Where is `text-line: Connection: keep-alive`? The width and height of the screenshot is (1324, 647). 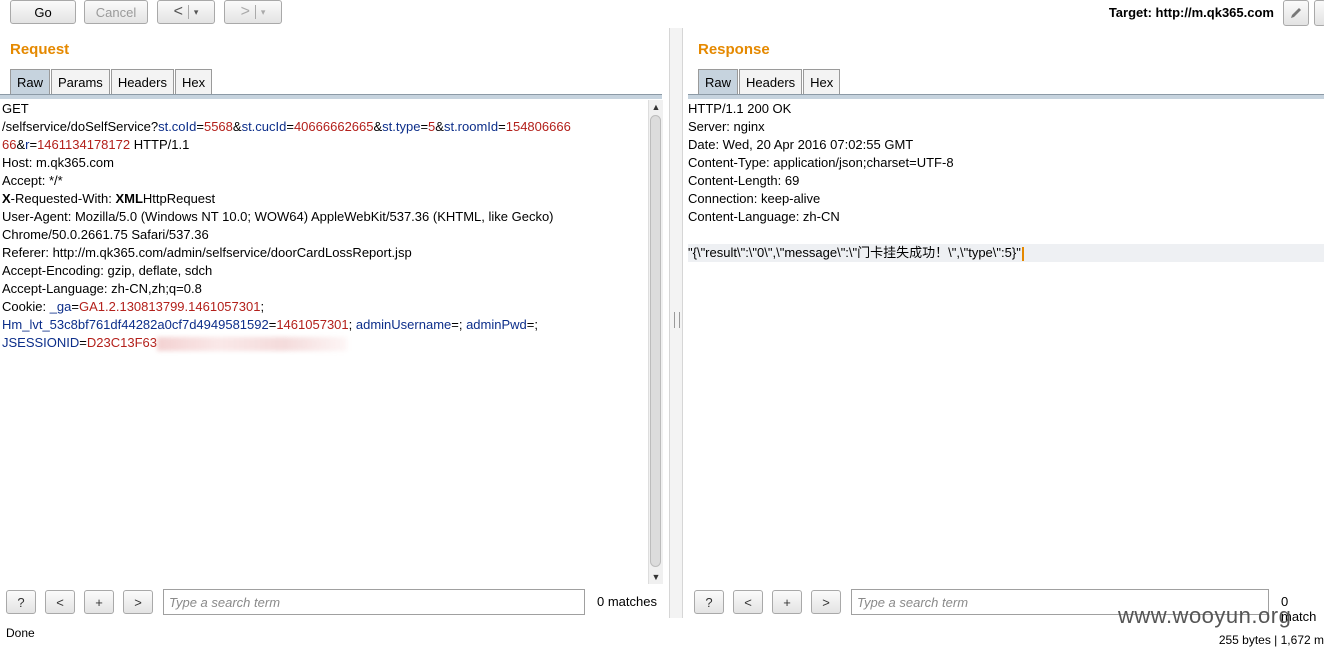 text-line: Connection: keep-alive is located at coordinates (1006, 199).